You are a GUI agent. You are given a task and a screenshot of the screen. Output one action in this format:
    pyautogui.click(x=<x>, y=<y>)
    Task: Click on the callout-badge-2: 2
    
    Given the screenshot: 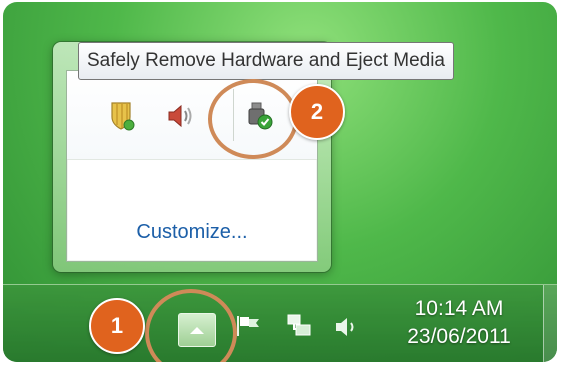 What is the action you would take?
    pyautogui.click(x=317, y=112)
    